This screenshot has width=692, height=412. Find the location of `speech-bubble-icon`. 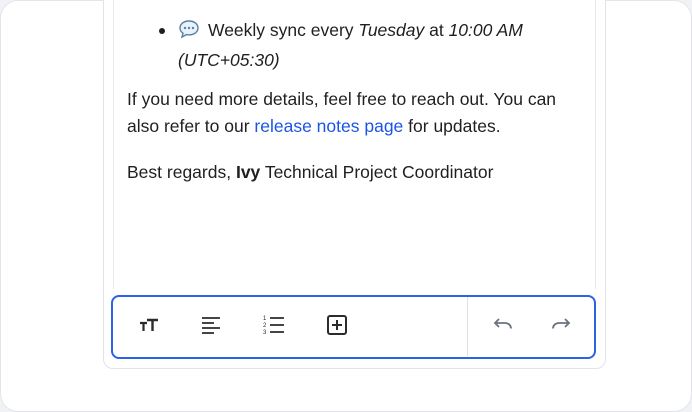

speech-bubble-icon is located at coordinates (189, 33).